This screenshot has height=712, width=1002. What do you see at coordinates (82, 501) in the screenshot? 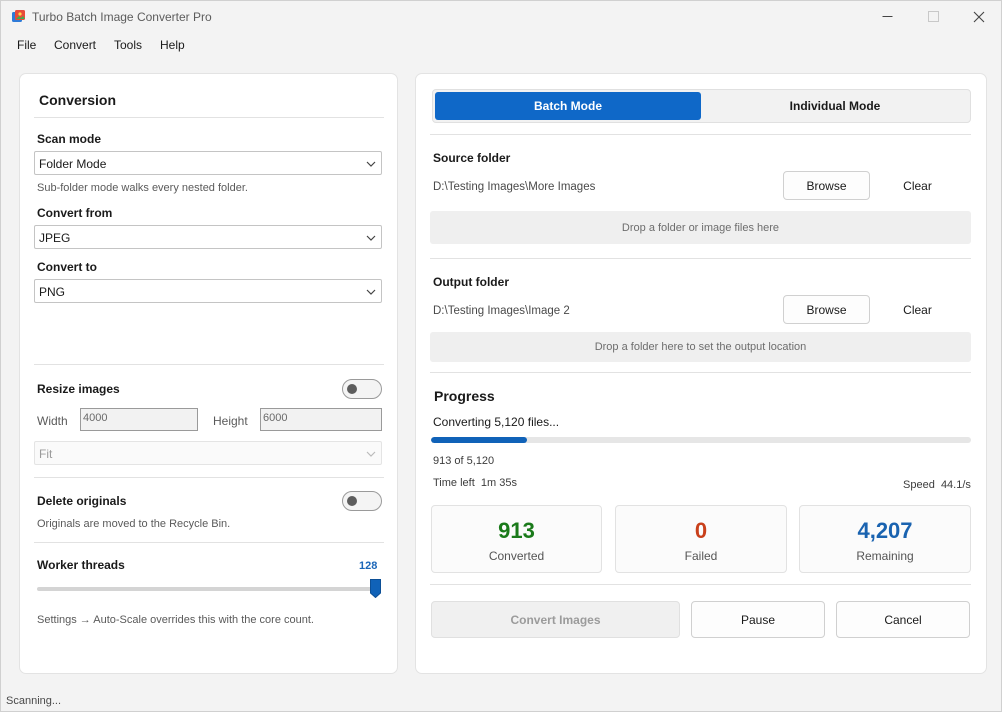
I see `delete-originals-label: Delete originals` at bounding box center [82, 501].